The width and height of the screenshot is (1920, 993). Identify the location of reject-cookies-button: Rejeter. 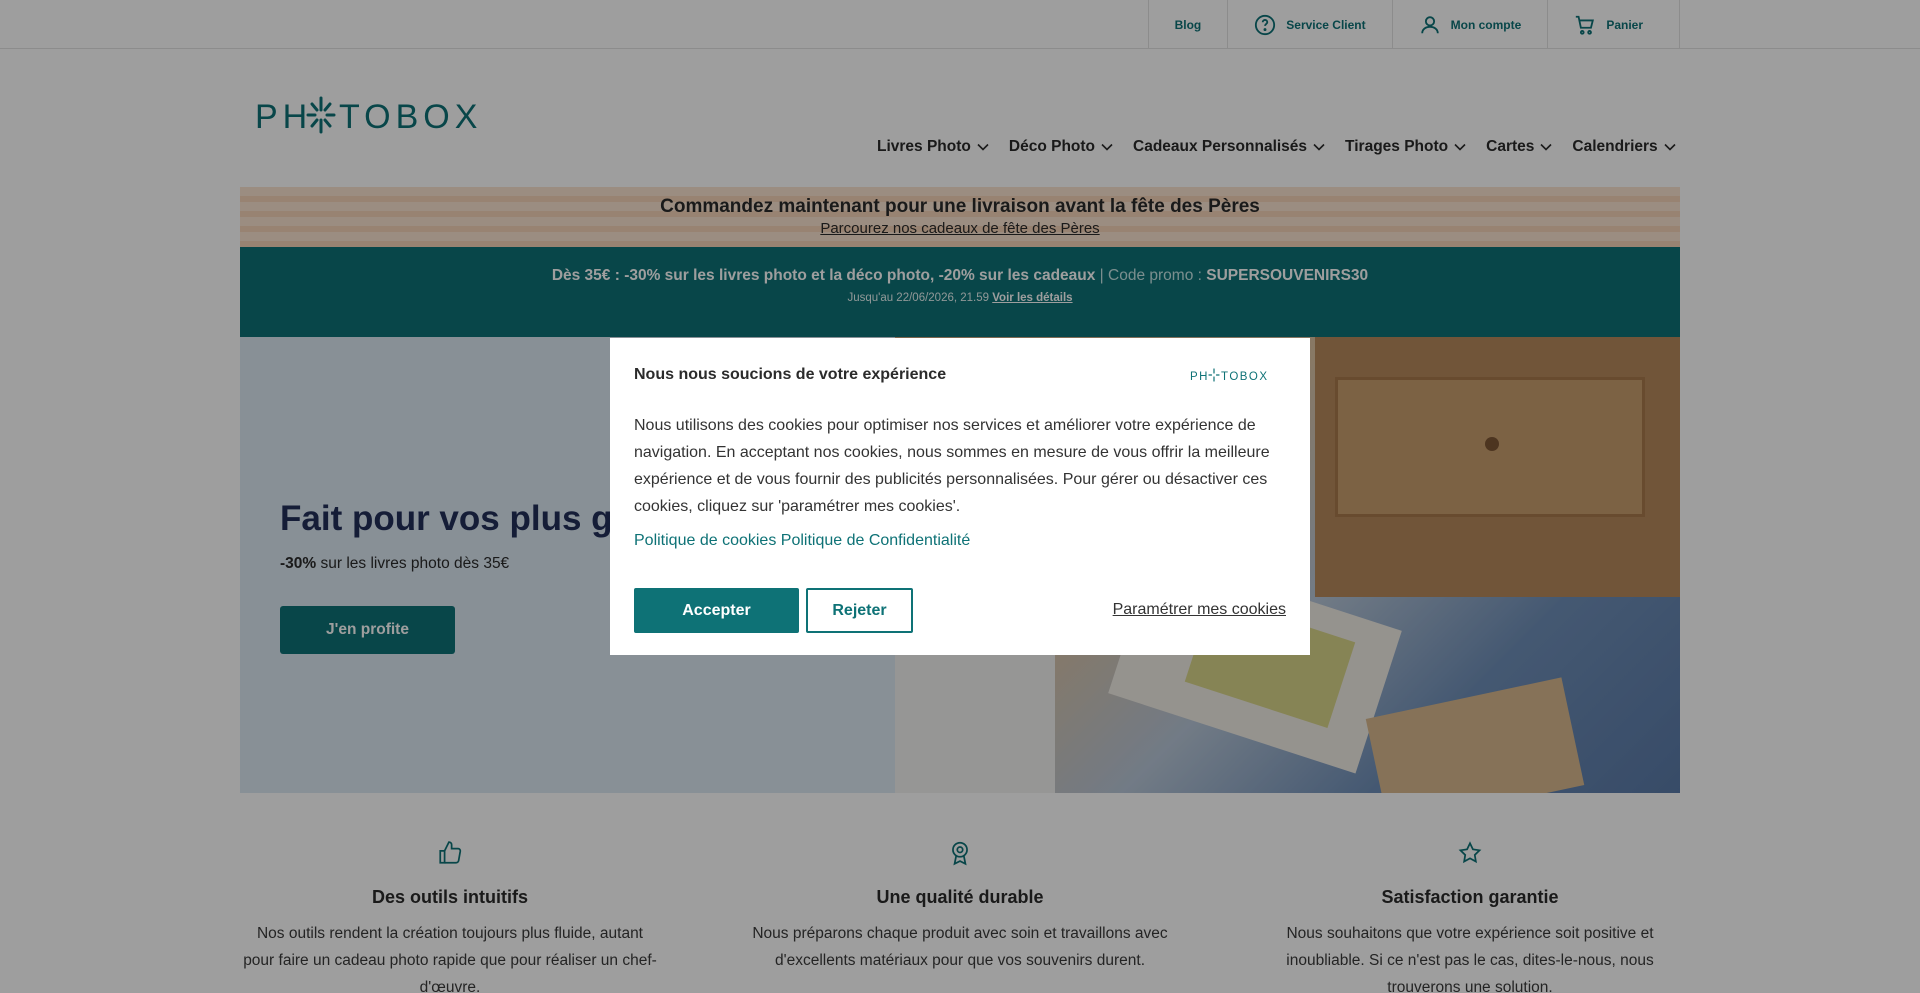
(859, 610).